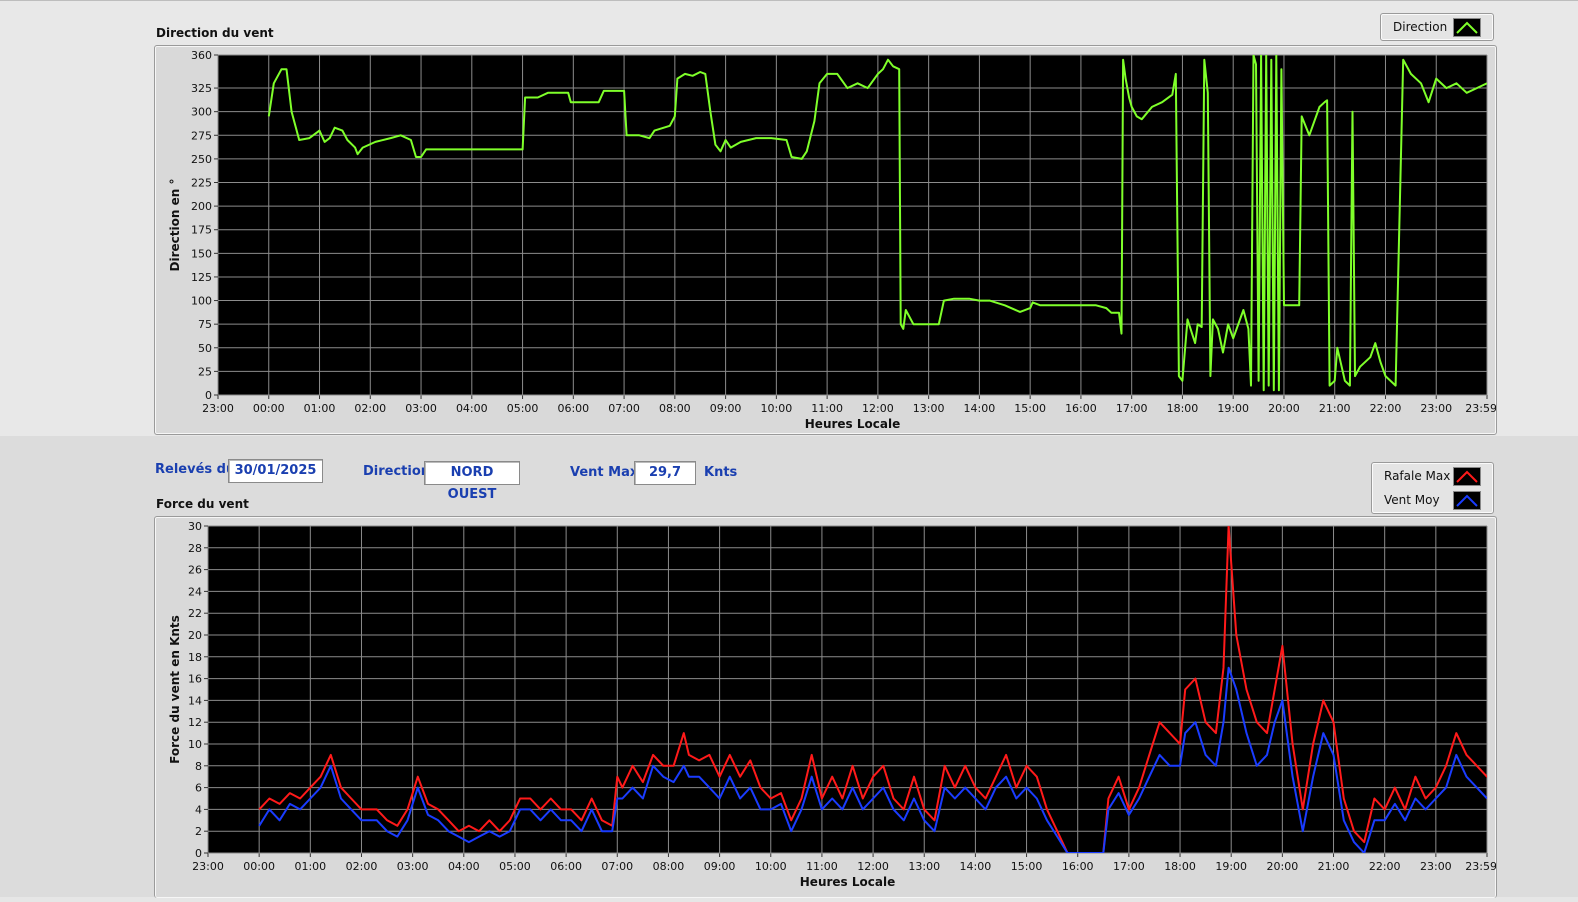  Describe the element at coordinates (205, 324) in the screenshot. I see `y-tick-label: 75` at that location.